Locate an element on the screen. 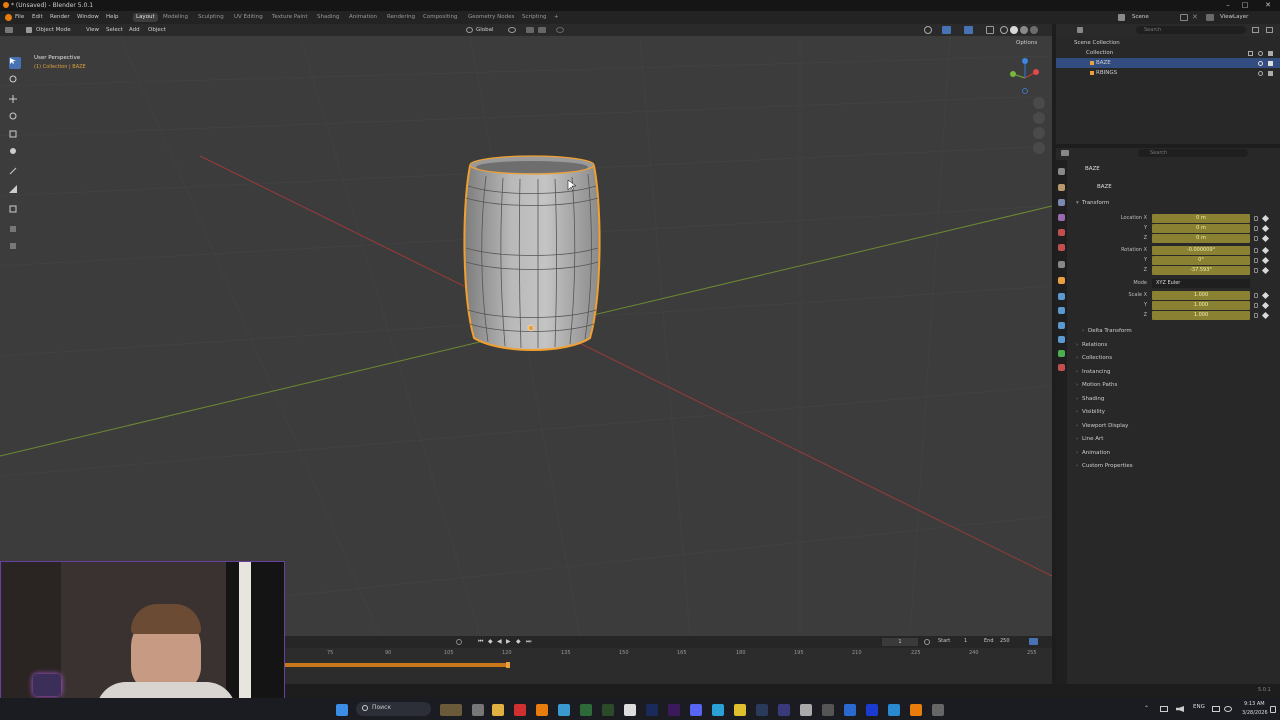  tab-uv-editing: UV Editing is located at coordinates (248, 17).